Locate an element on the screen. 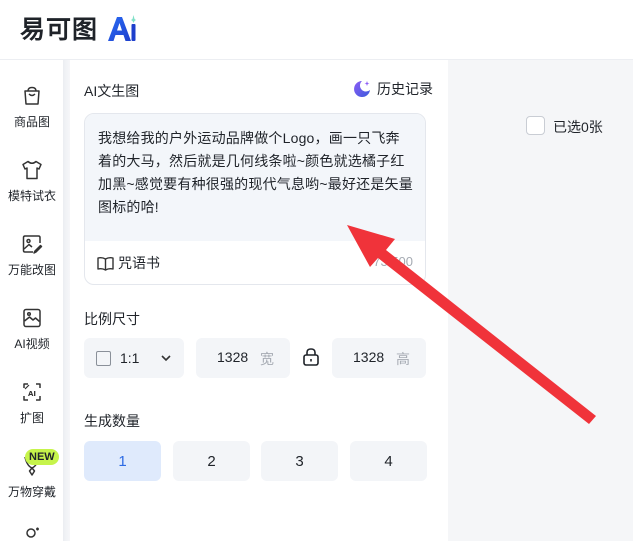 This screenshot has height=541, width=633. square-ratio-icon is located at coordinates (103, 358).